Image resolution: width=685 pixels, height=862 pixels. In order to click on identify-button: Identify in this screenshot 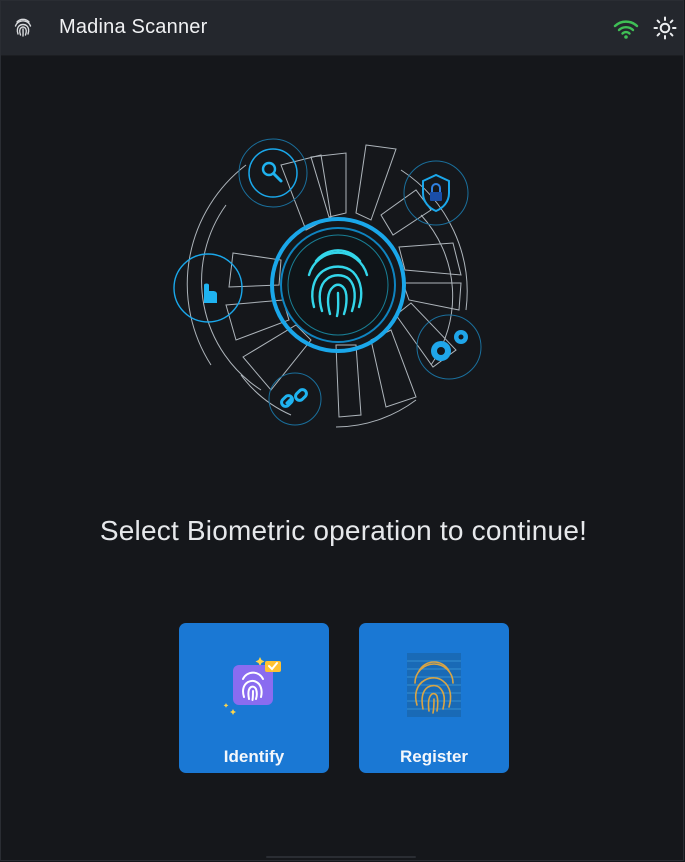, I will do `click(254, 698)`.